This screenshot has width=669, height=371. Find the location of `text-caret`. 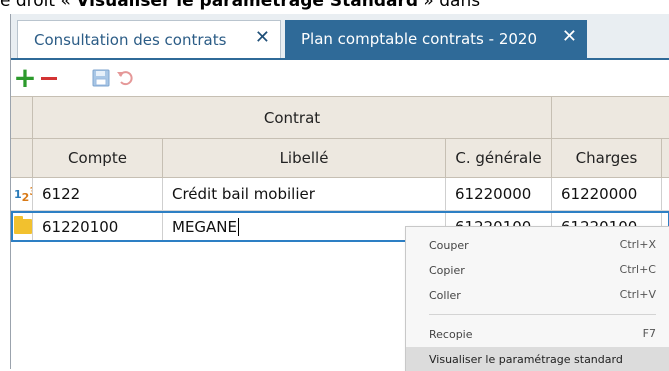

text-caret is located at coordinates (239, 226).